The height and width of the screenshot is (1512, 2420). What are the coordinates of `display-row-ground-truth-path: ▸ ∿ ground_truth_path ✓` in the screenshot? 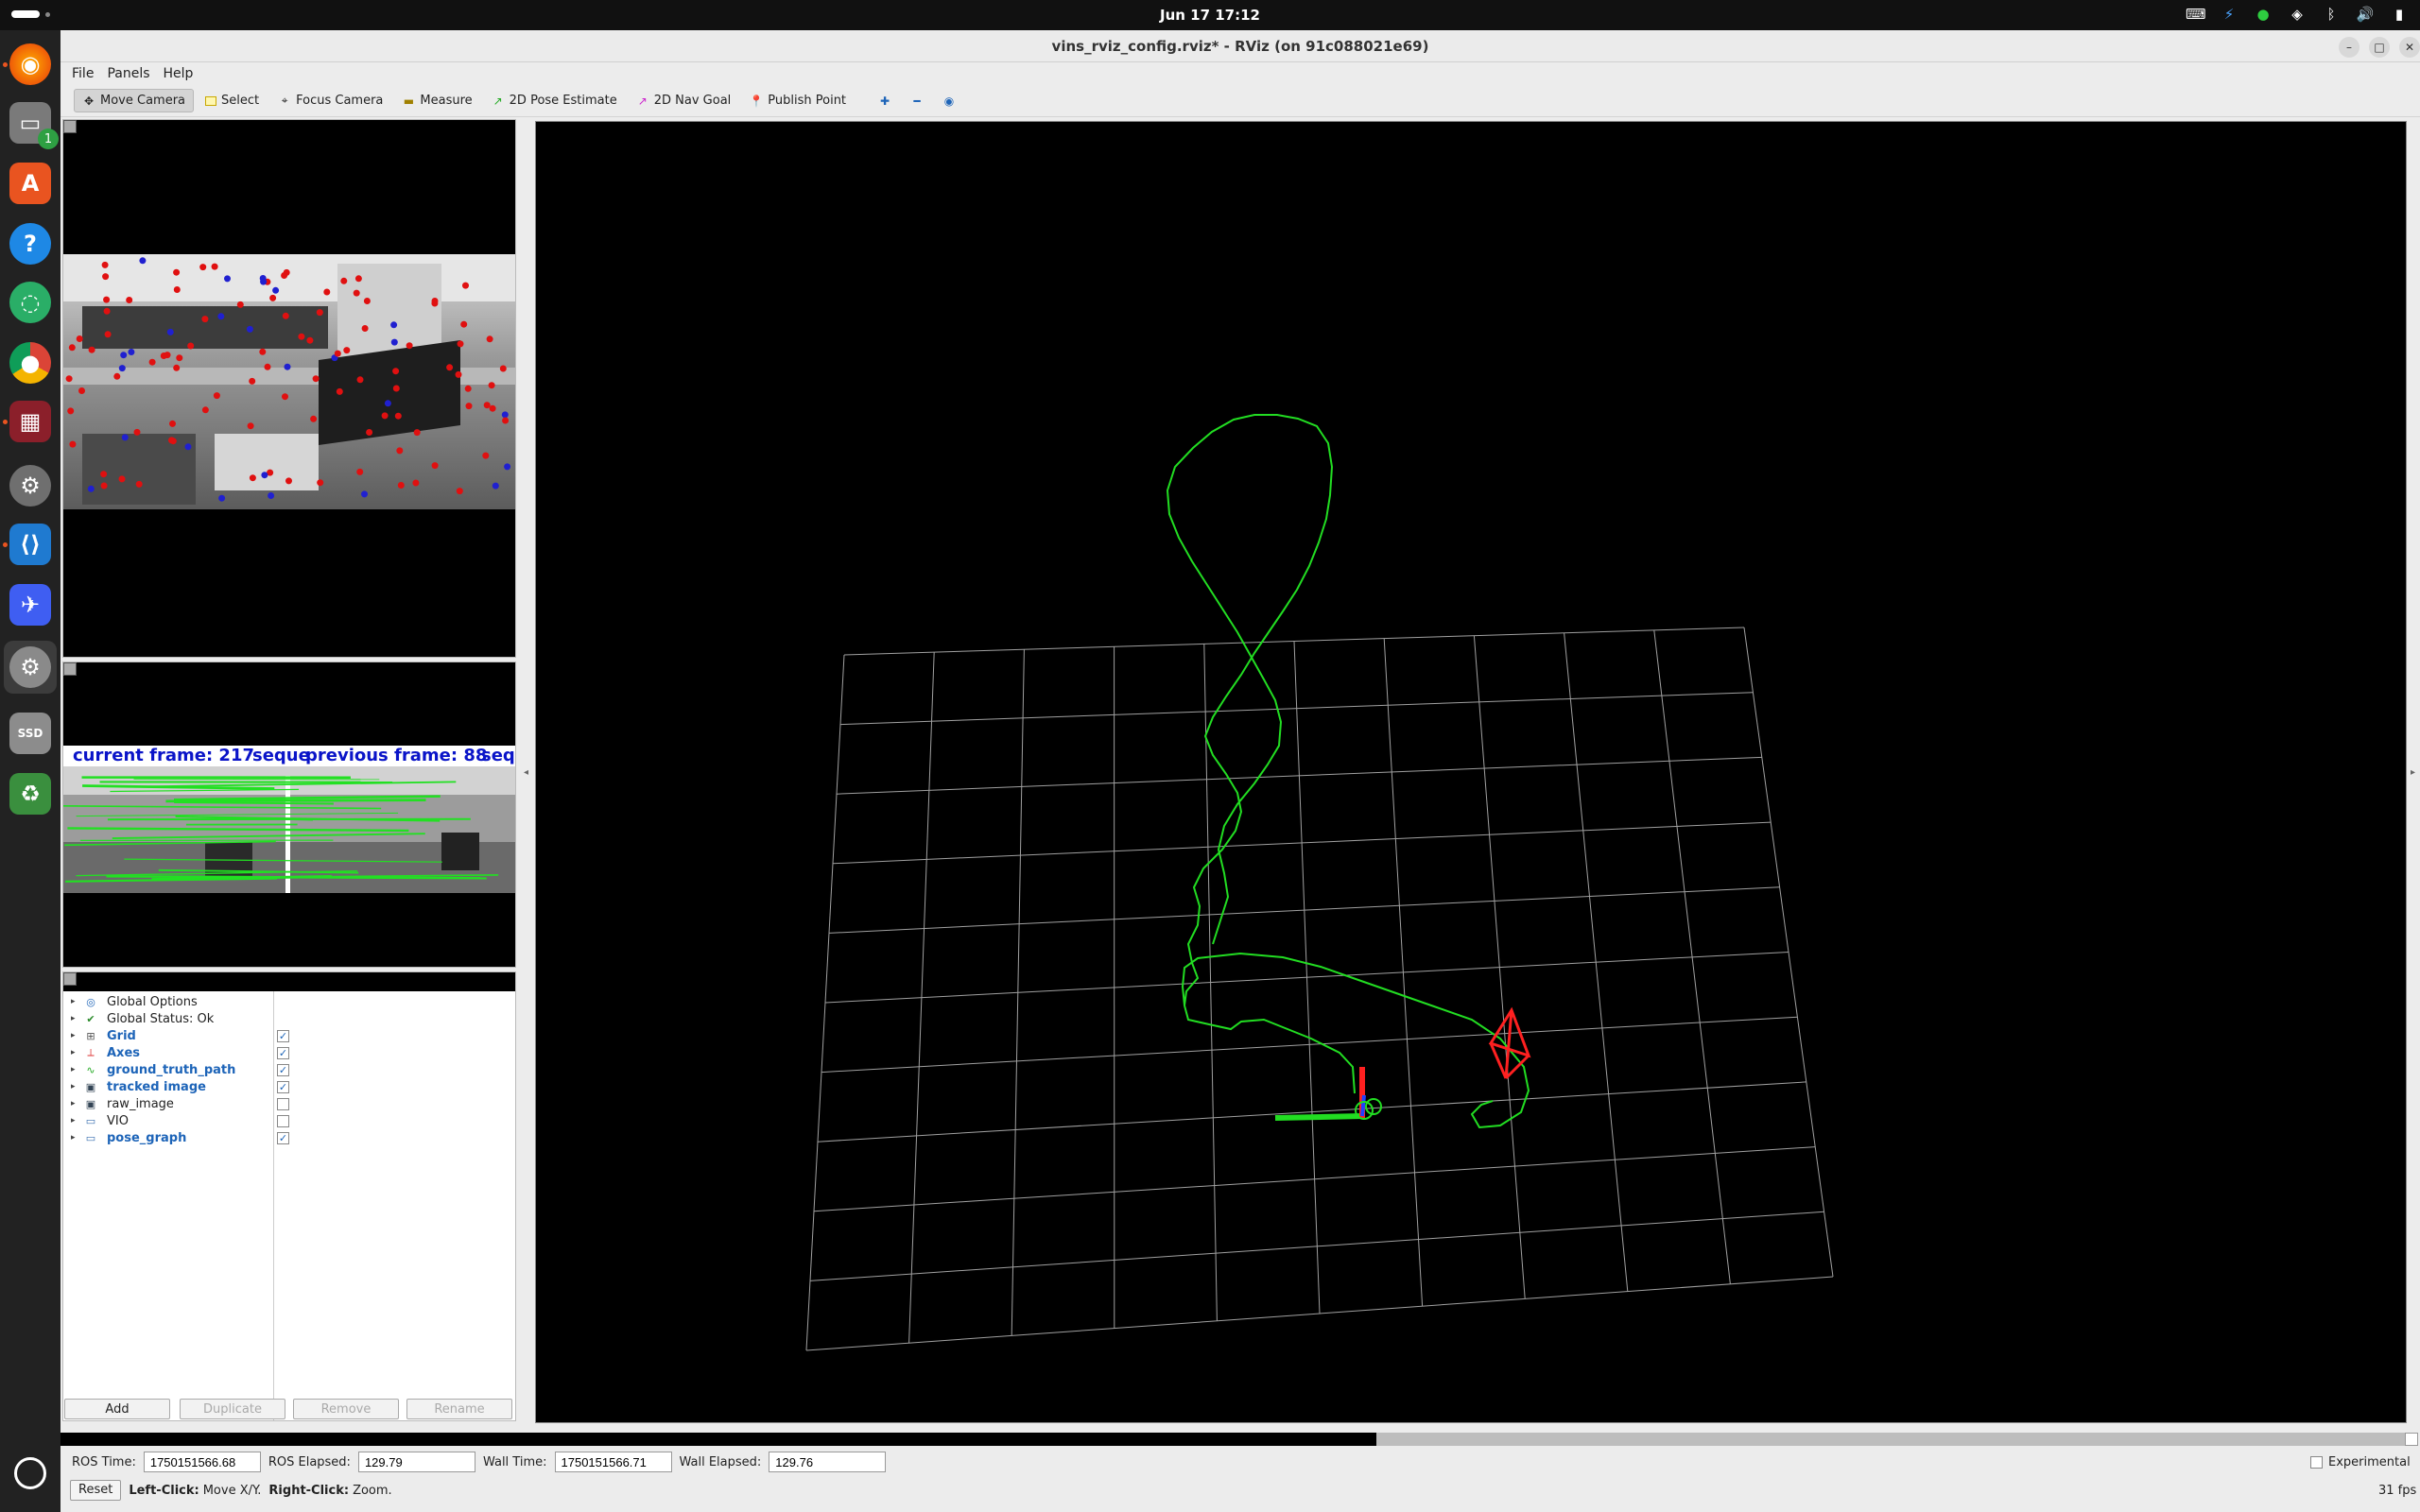 It's located at (289, 1069).